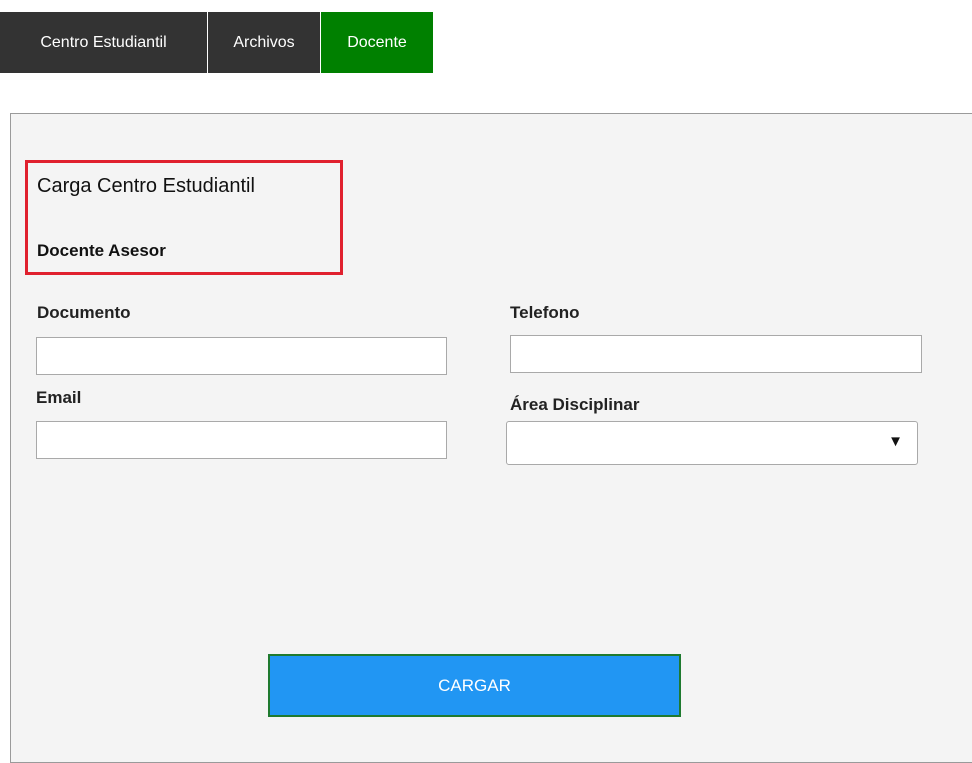 Image resolution: width=972 pixels, height=763 pixels. What do you see at coordinates (241, 356) in the screenshot?
I see `documento-input` at bounding box center [241, 356].